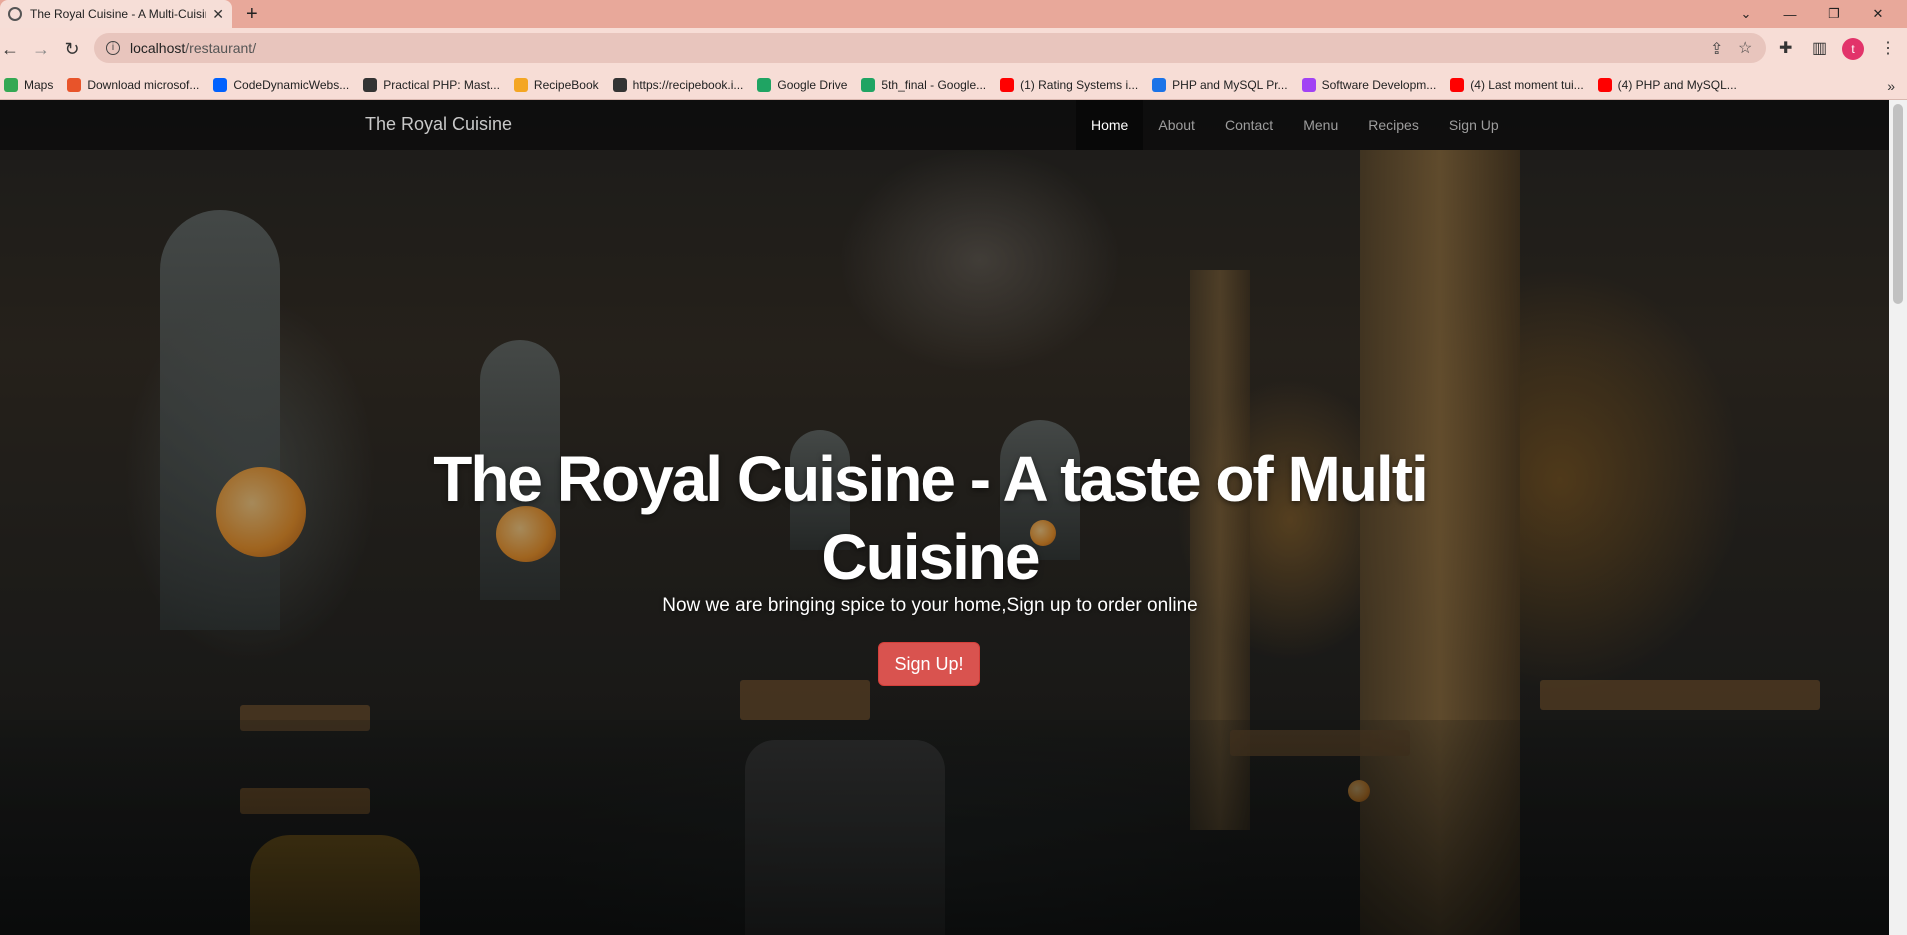 This screenshot has width=1907, height=935. I want to click on site-nav-links: Home About Contact Menu Recipes Sign Up, so click(1295, 125).